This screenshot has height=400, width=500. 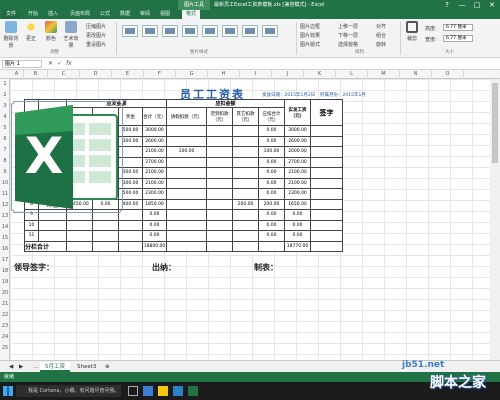 What do you see at coordinates (5, 95) in the screenshot?
I see `row-header: 2` at bounding box center [5, 95].